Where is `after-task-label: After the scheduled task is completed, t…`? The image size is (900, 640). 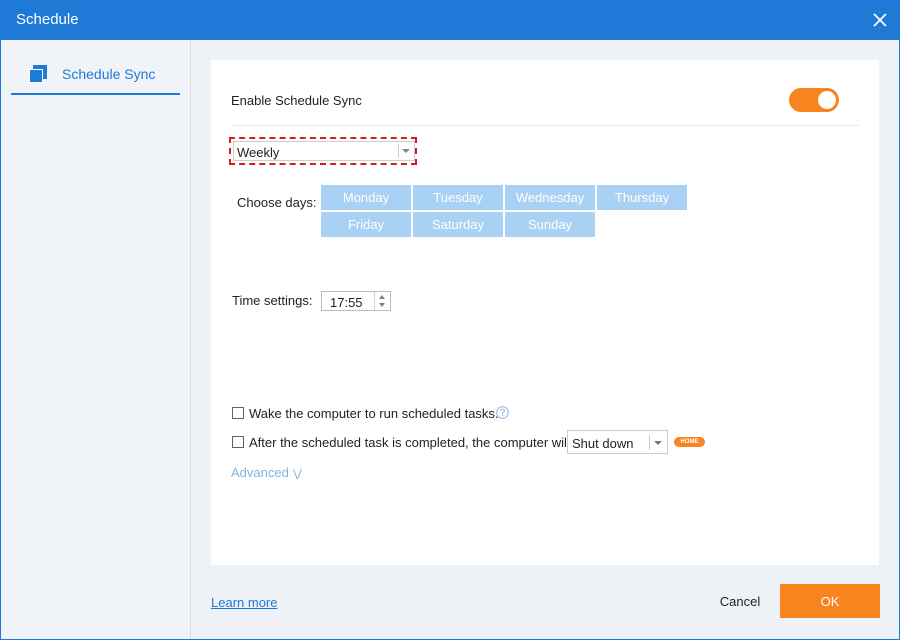 after-task-label: After the scheduled task is completed, t… is located at coordinates (409, 442).